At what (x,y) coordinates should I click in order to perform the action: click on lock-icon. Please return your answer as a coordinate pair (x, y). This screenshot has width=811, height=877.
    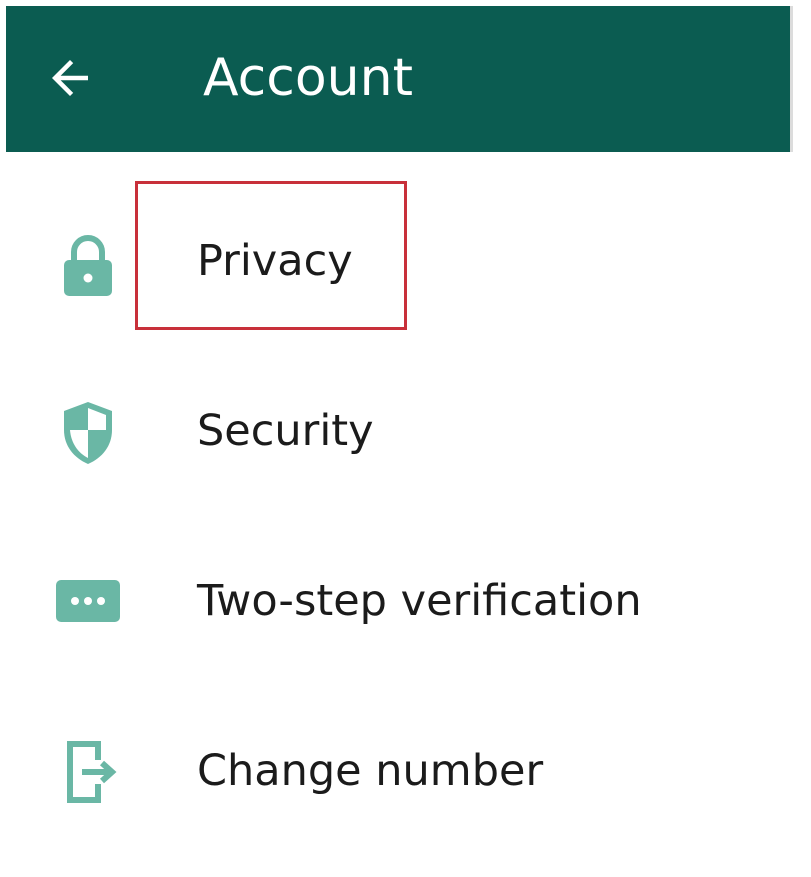
    Looking at the image, I should click on (88, 264).